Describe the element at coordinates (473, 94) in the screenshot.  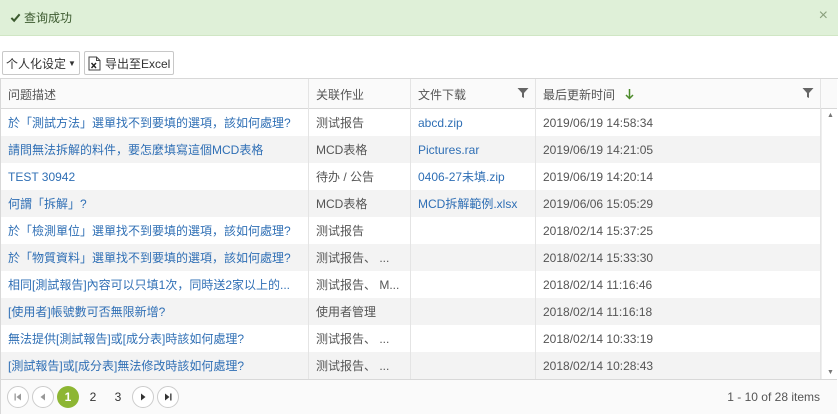
I see `column-header-file: 文件下载` at that location.